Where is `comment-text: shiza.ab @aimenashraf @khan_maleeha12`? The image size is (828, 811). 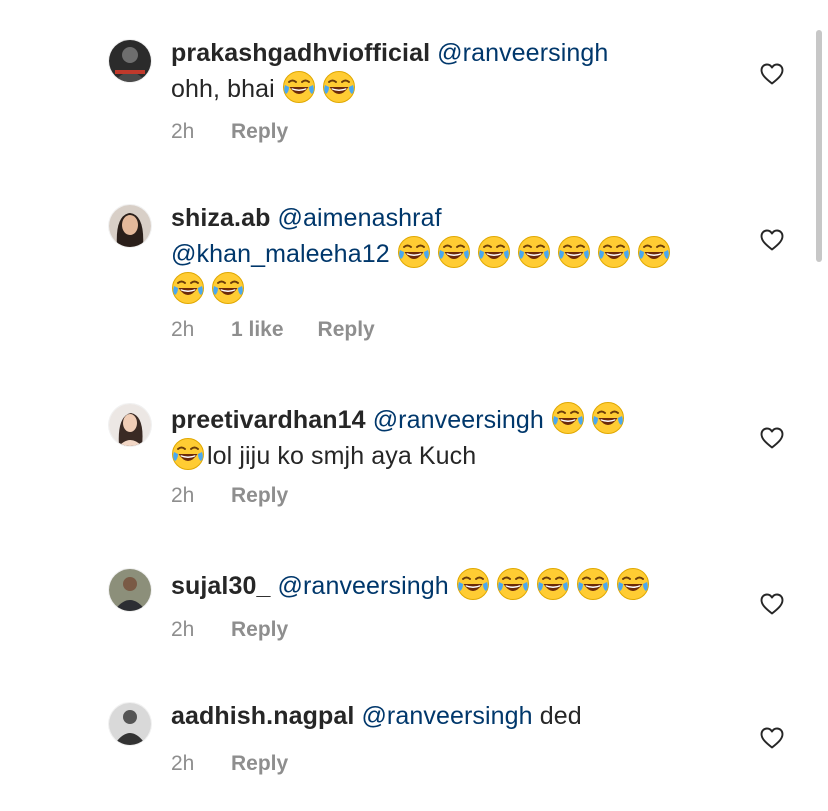 comment-text: shiza.ab @aimenashraf @khan_maleeha12 is located at coordinates (451, 254).